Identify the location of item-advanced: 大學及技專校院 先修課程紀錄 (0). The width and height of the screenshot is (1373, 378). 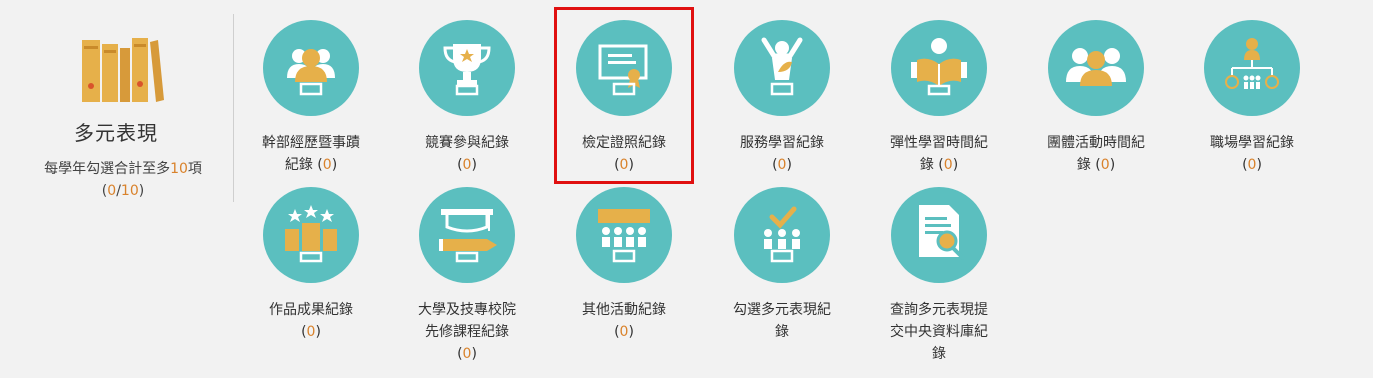
(467, 276).